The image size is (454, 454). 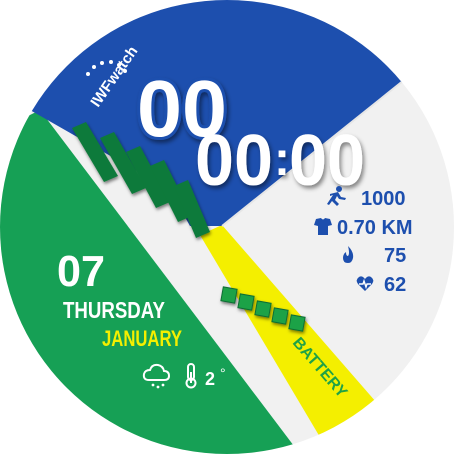 I want to click on weekday-text: THURSDAY, so click(x=114, y=310).